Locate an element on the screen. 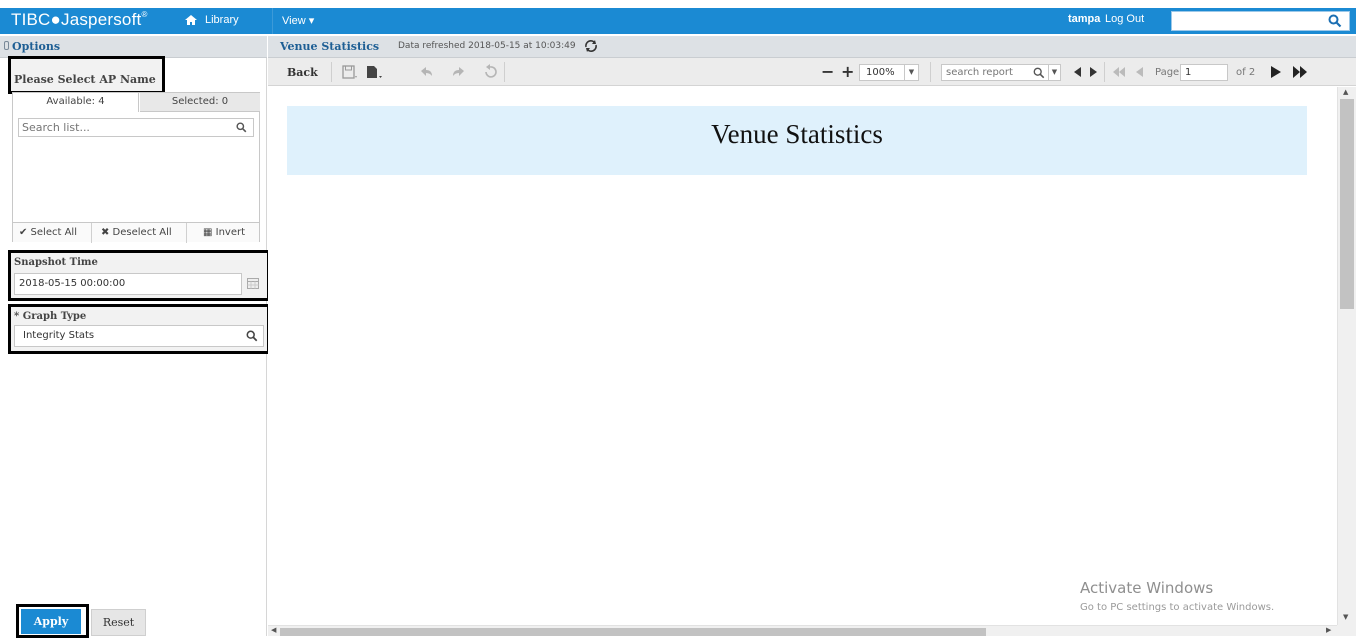 This screenshot has width=1356, height=638. options-title: Options is located at coordinates (36, 46).